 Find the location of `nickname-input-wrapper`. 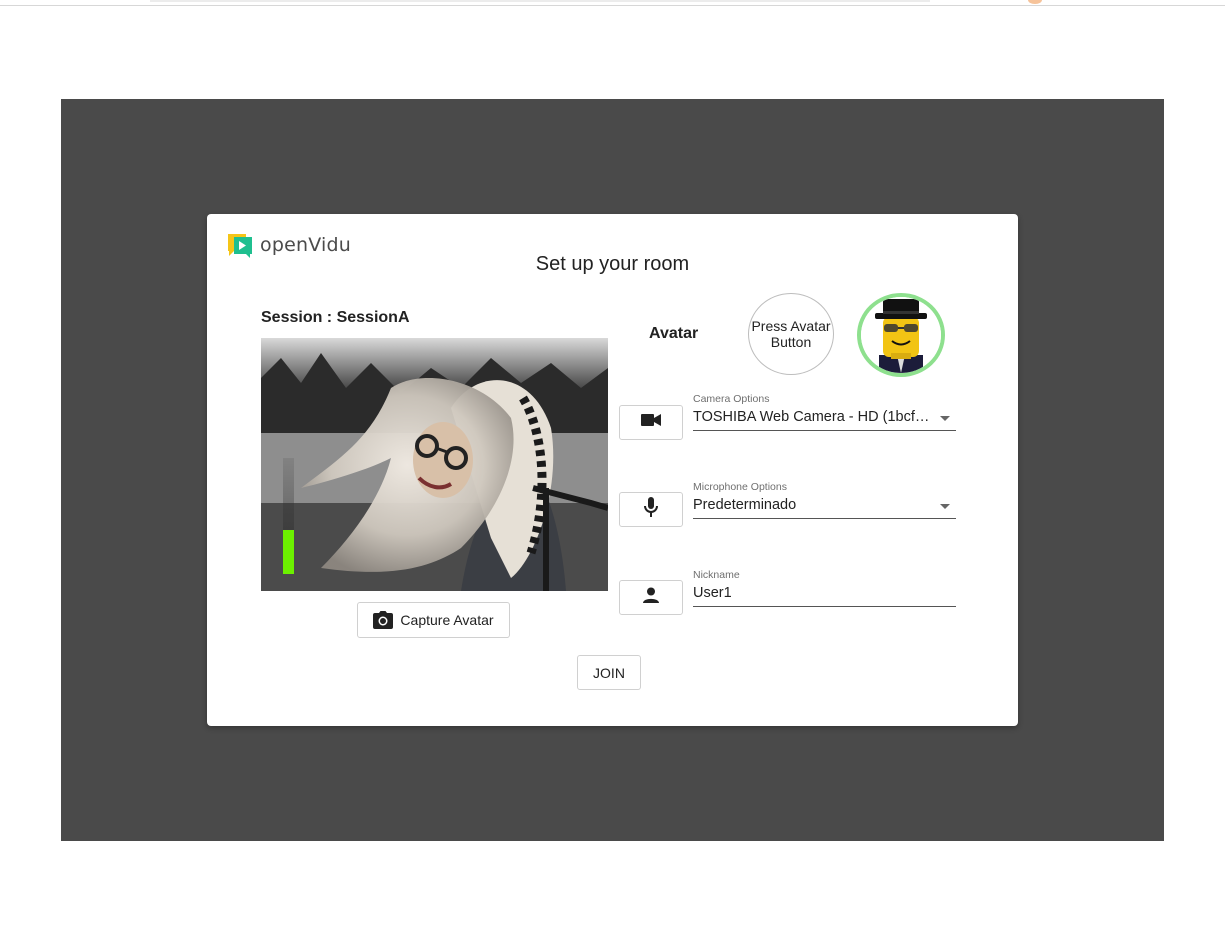

nickname-input-wrapper is located at coordinates (824, 594).